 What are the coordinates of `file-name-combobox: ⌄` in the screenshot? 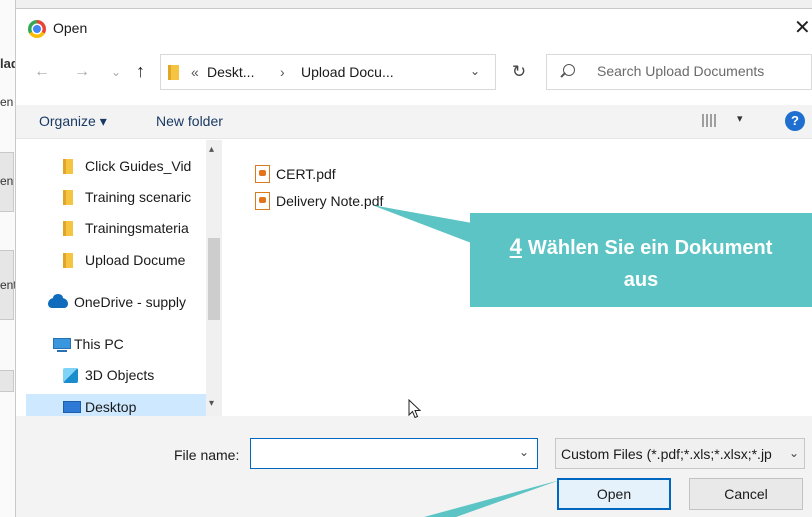 It's located at (394, 453).